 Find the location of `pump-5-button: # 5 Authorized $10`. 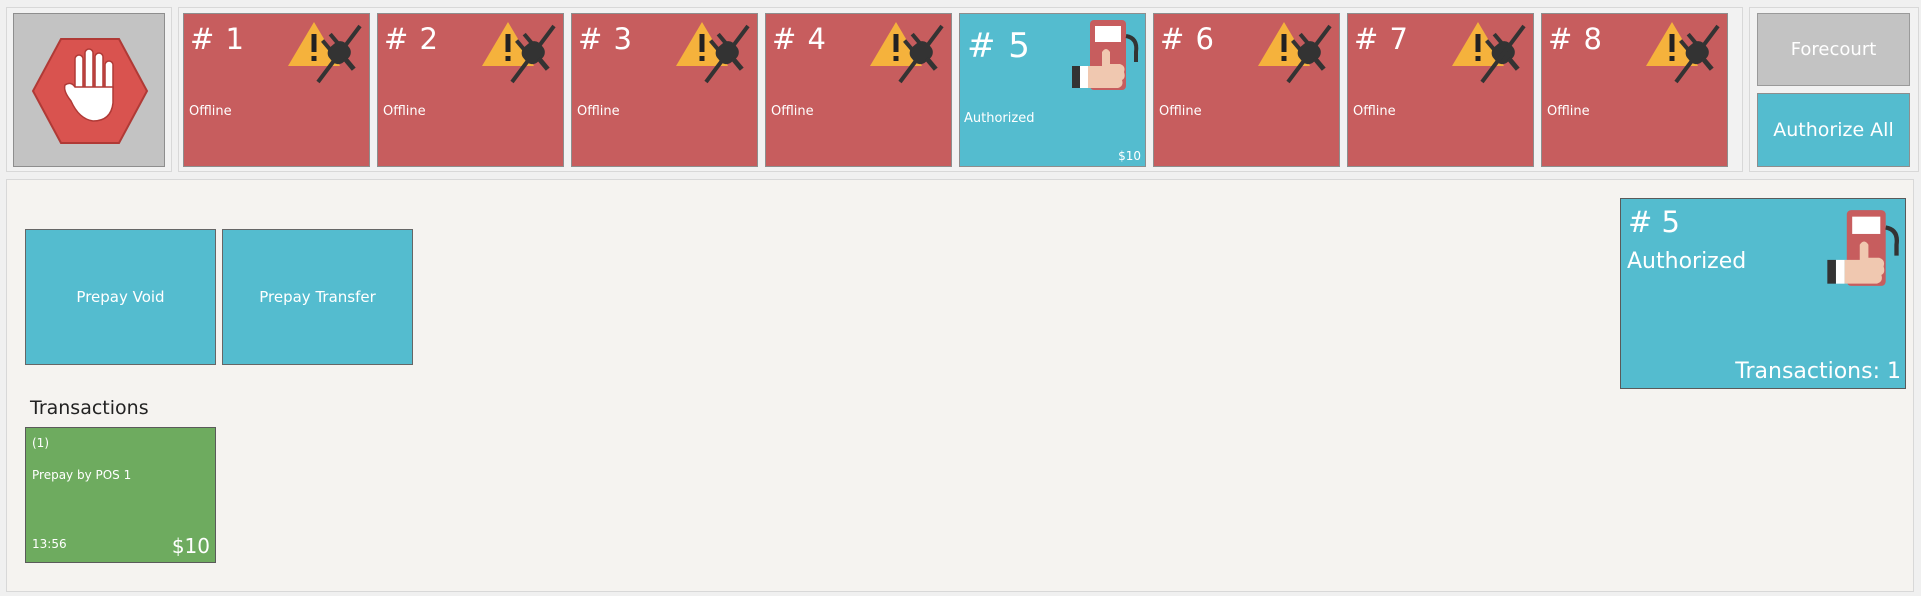

pump-5-button: # 5 Authorized $10 is located at coordinates (1052, 90).